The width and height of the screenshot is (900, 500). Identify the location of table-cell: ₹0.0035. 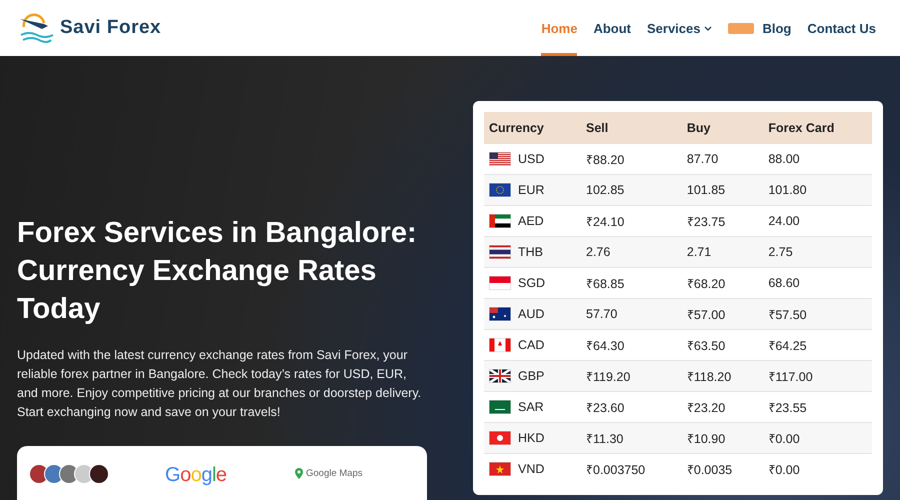
(723, 469).